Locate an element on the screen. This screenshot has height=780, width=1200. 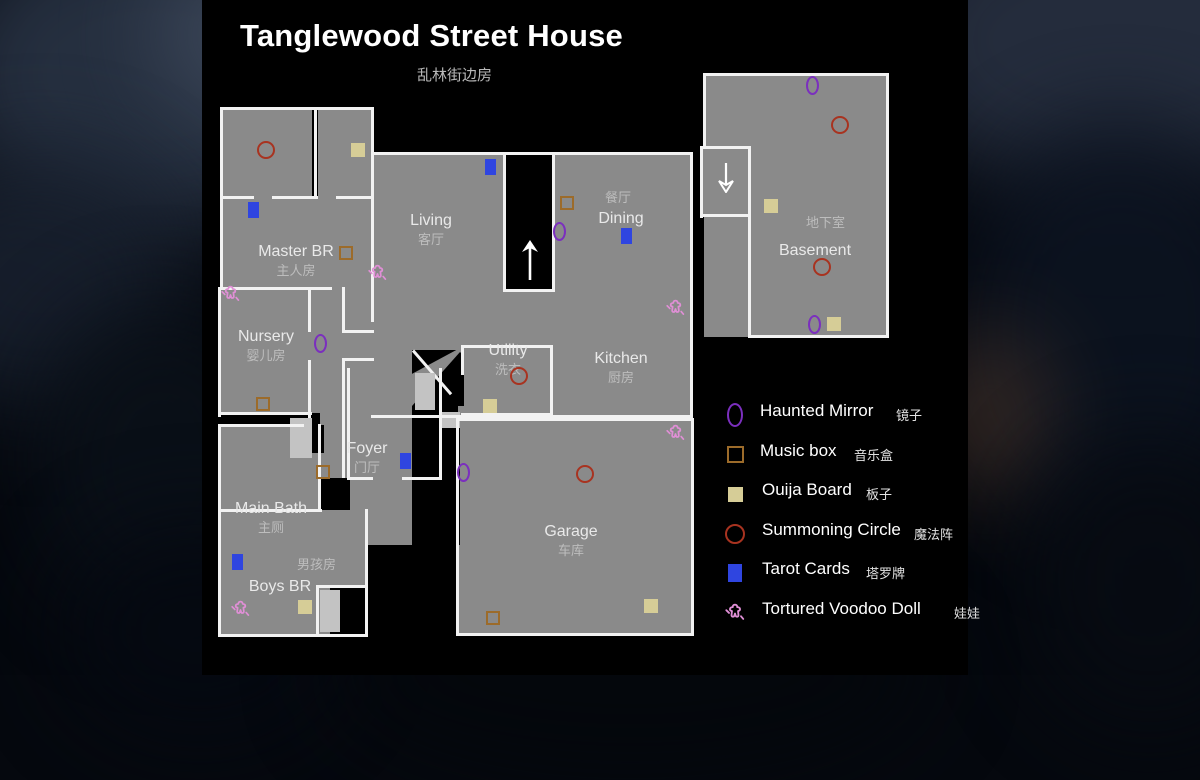
room-label-kitchen: Kitchen 厨房 is located at coordinates (621, 367).